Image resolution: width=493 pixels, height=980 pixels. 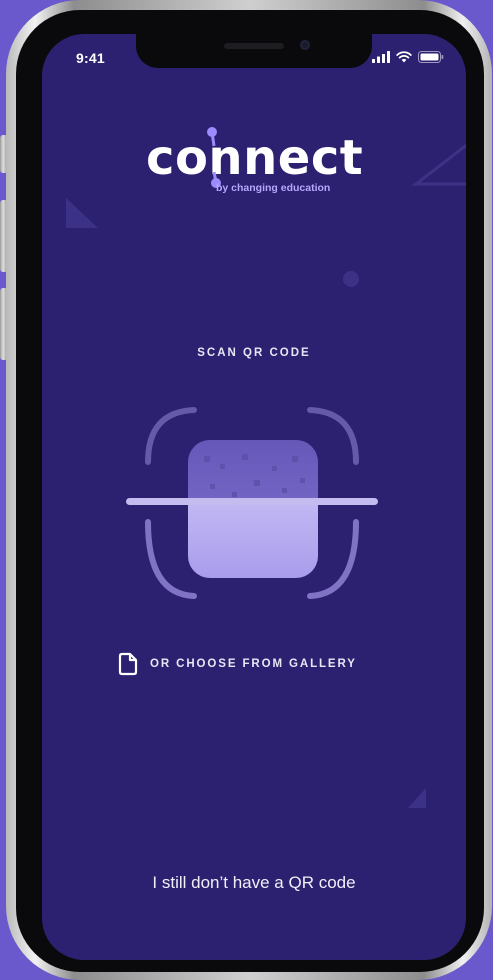 I want to click on logo-wordmark: connect, so click(x=255, y=158).